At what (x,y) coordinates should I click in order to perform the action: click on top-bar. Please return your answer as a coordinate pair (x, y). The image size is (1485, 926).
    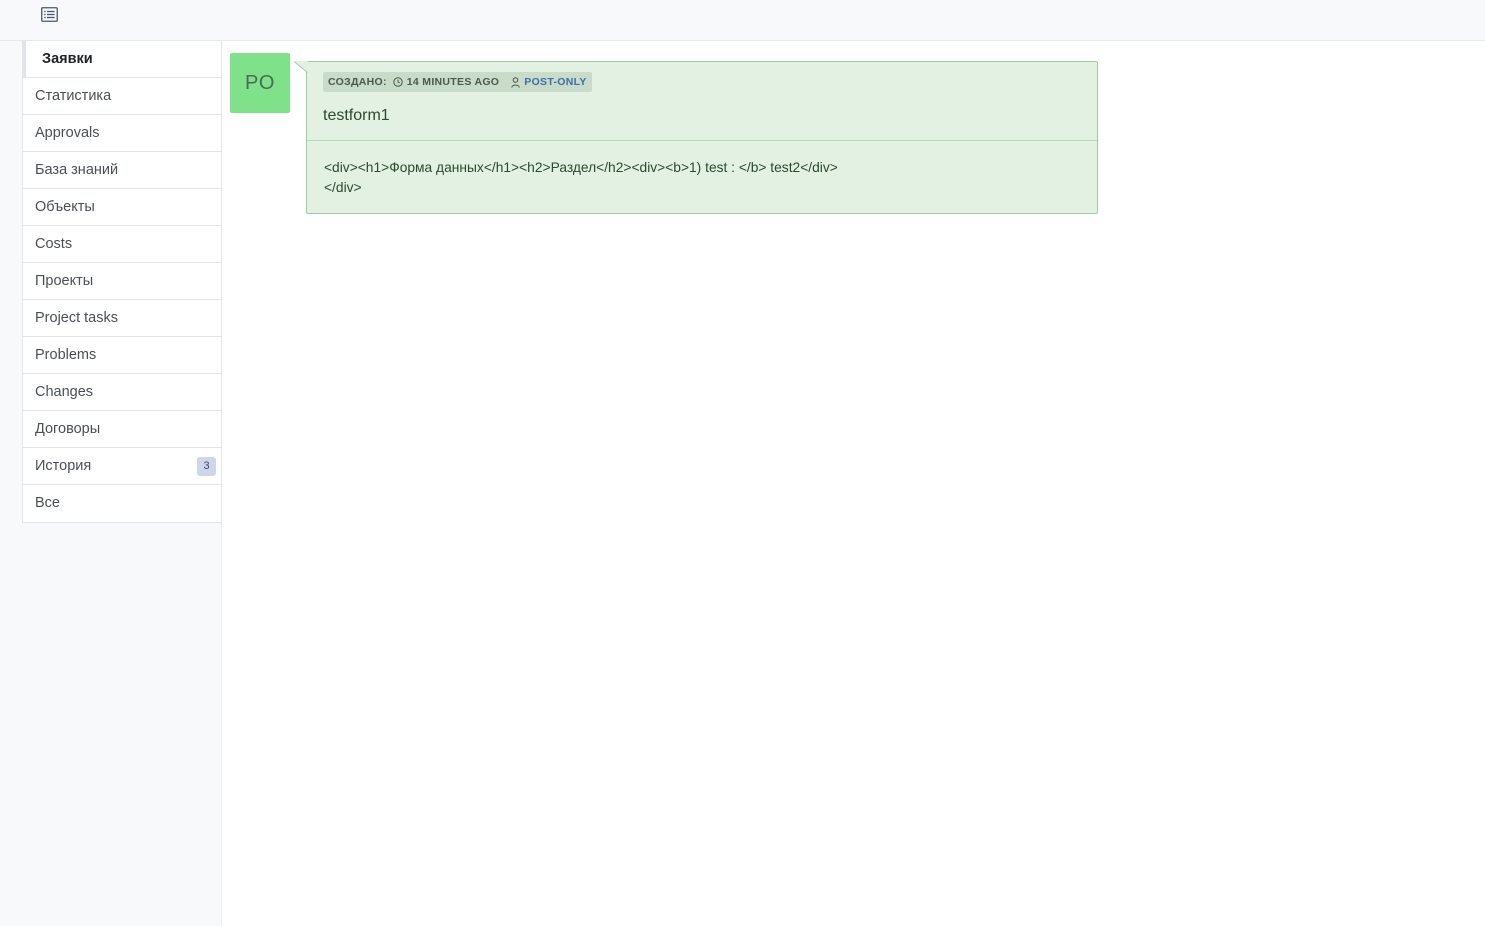
    Looking at the image, I should click on (742, 20).